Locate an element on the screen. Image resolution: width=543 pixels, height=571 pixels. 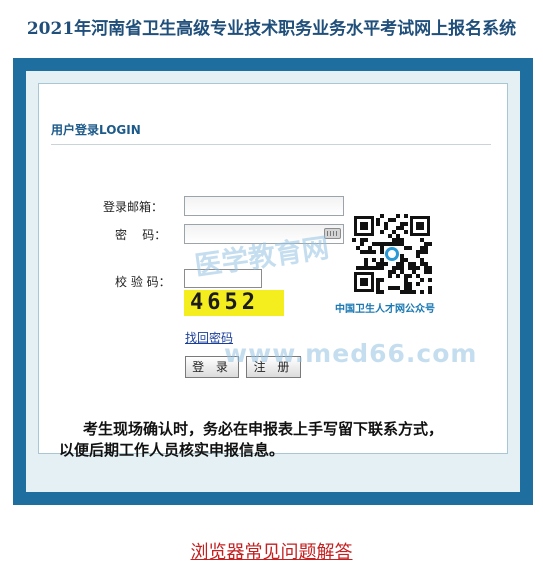
captcha-input is located at coordinates (223, 278).